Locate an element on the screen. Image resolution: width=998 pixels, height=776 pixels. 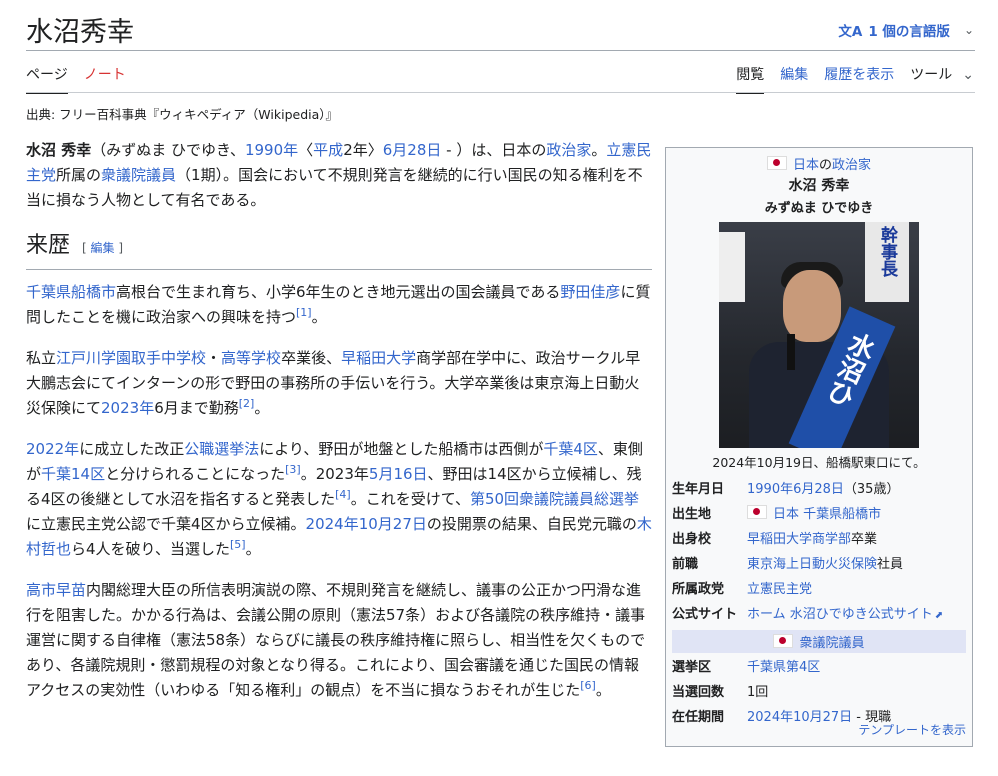
row-link: 千葉県第4区 is located at coordinates (783, 667).